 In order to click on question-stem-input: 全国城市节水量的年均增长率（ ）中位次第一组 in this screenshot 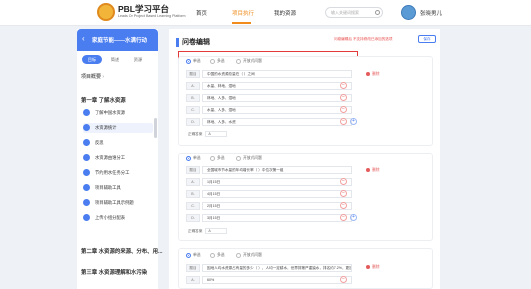, I will do `click(277, 170)`.